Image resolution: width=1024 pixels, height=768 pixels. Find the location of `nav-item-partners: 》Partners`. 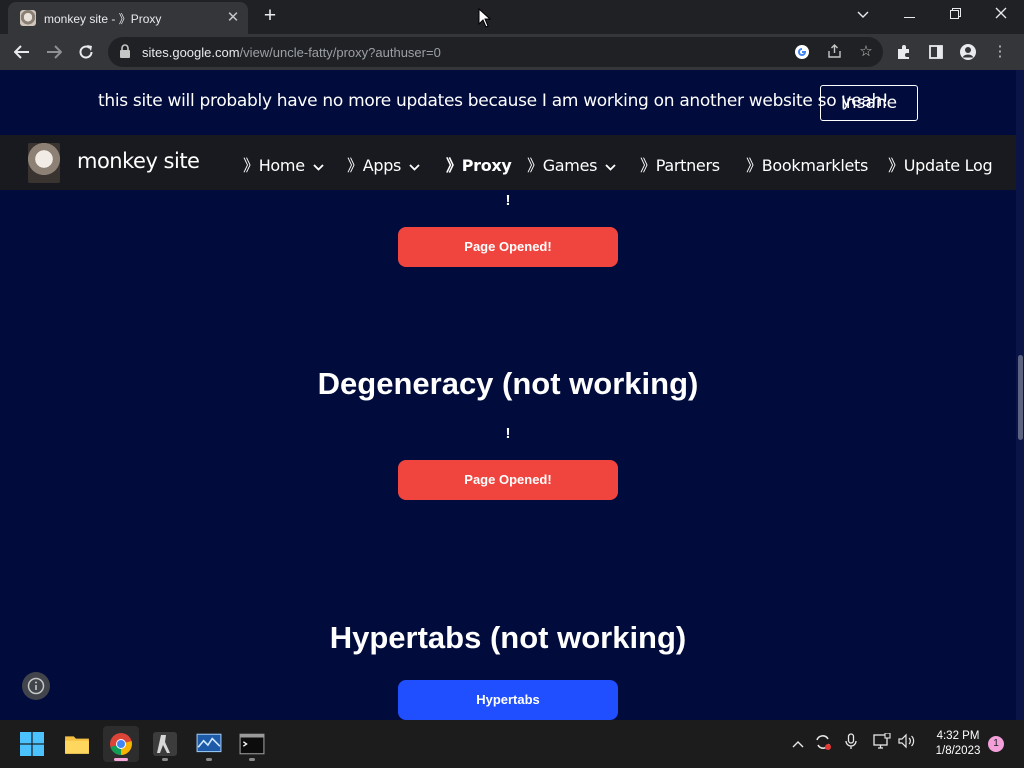

nav-item-partners: 》Partners is located at coordinates (680, 164).